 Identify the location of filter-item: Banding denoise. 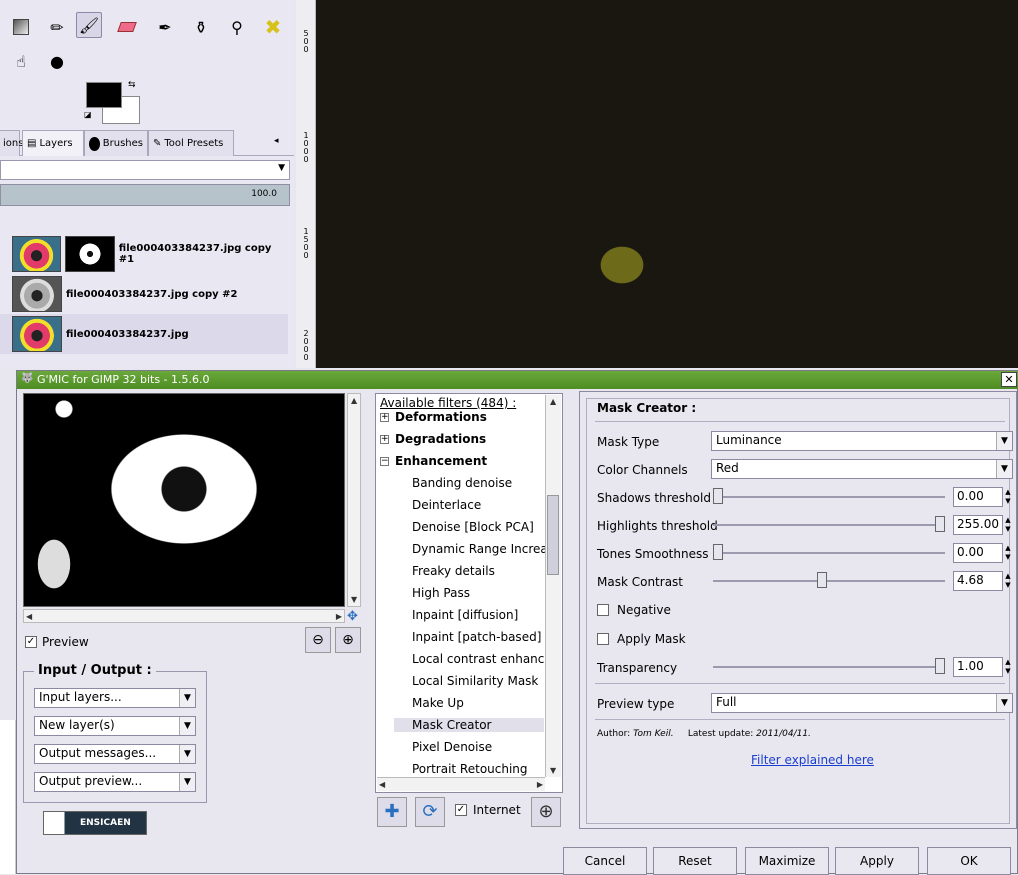
(462, 483).